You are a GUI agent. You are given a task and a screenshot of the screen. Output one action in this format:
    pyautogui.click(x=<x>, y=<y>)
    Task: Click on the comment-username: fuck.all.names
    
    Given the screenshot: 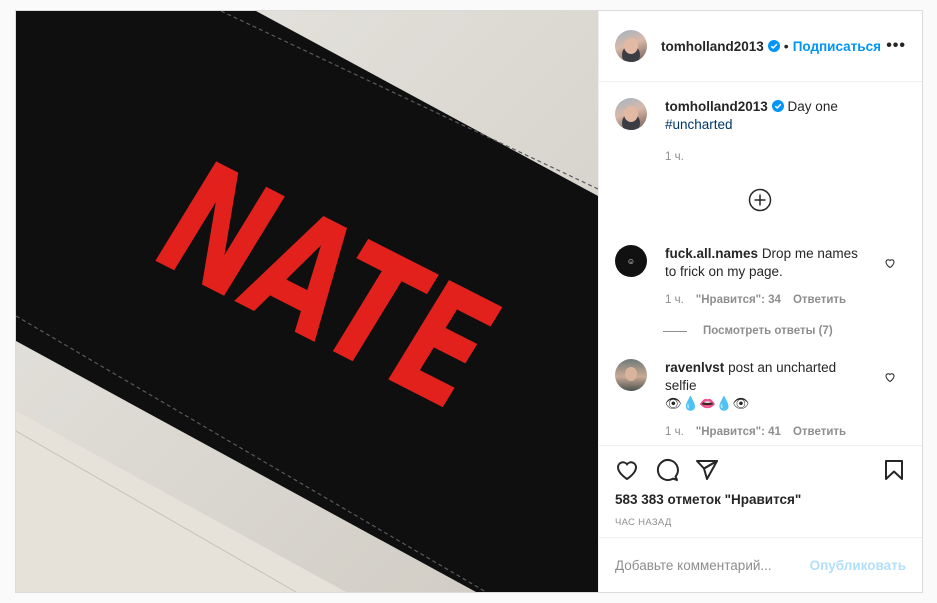 What is the action you would take?
    pyautogui.click(x=711, y=253)
    